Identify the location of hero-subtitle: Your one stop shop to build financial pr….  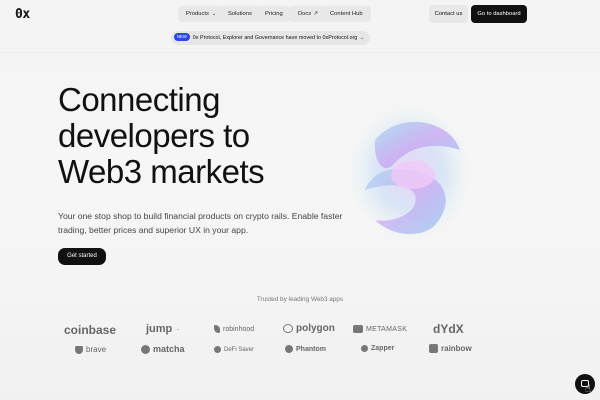
(200, 223).